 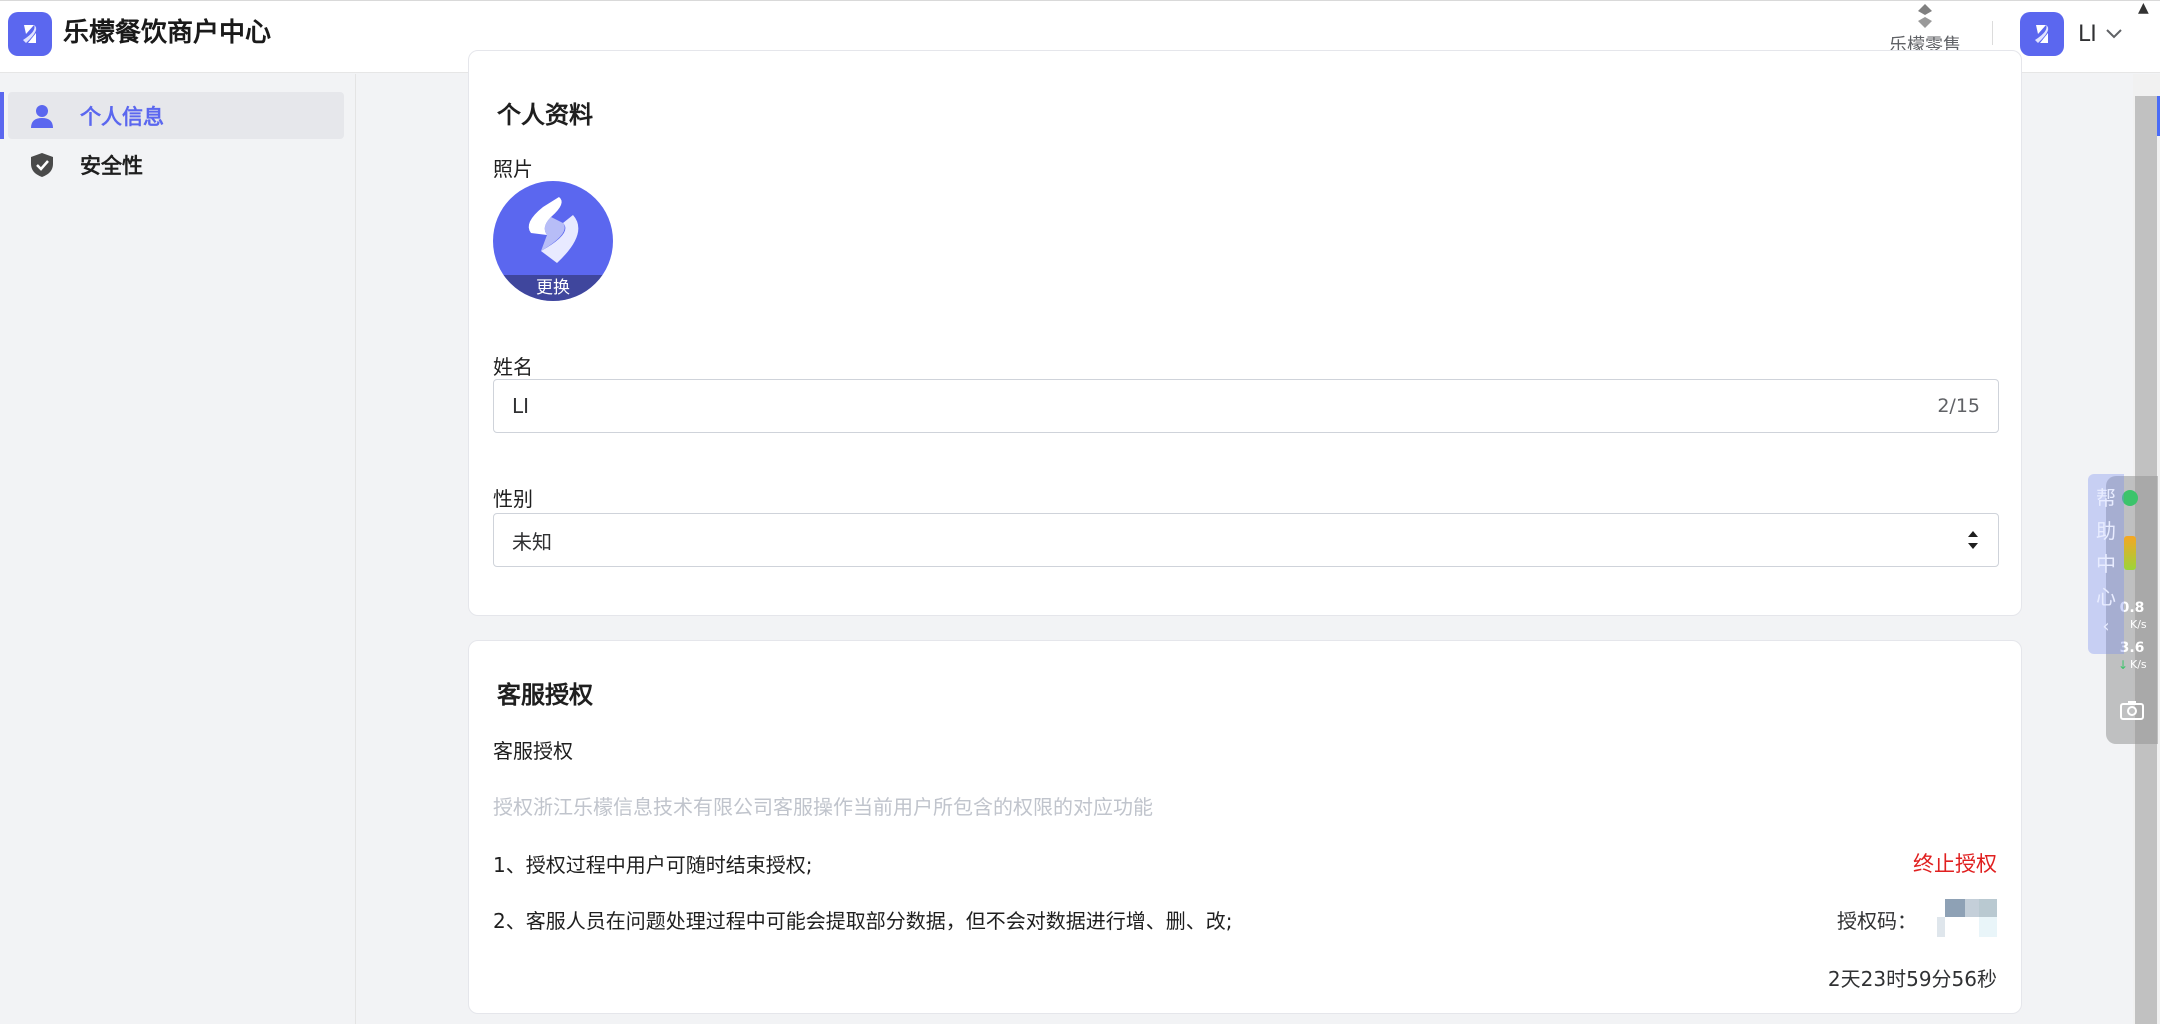 I want to click on sidebar-item-label: 安全性, so click(x=111, y=165).